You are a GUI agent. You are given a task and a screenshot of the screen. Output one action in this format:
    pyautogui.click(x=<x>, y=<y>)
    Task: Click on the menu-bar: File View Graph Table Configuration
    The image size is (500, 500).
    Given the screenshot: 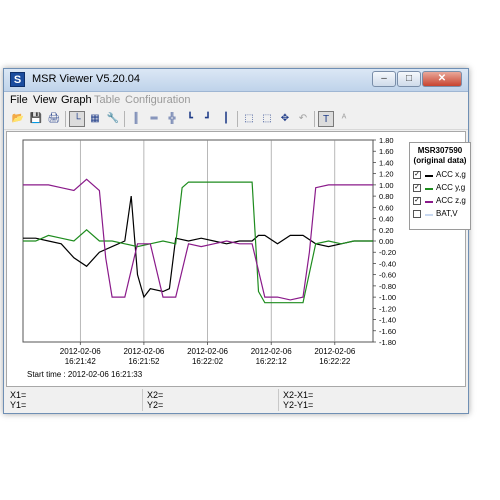 What is the action you would take?
    pyautogui.click(x=236, y=100)
    